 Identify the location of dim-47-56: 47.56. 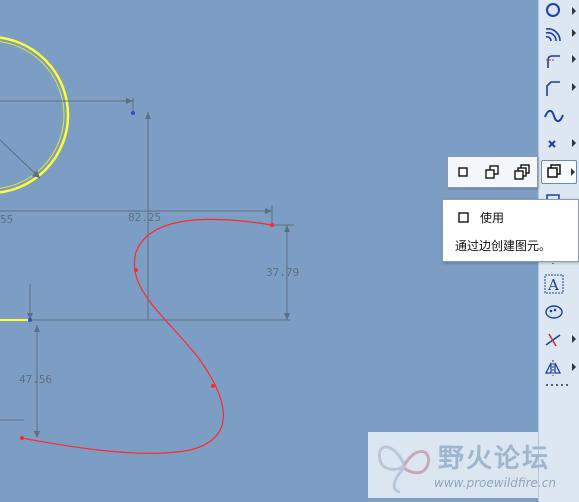
(35, 379).